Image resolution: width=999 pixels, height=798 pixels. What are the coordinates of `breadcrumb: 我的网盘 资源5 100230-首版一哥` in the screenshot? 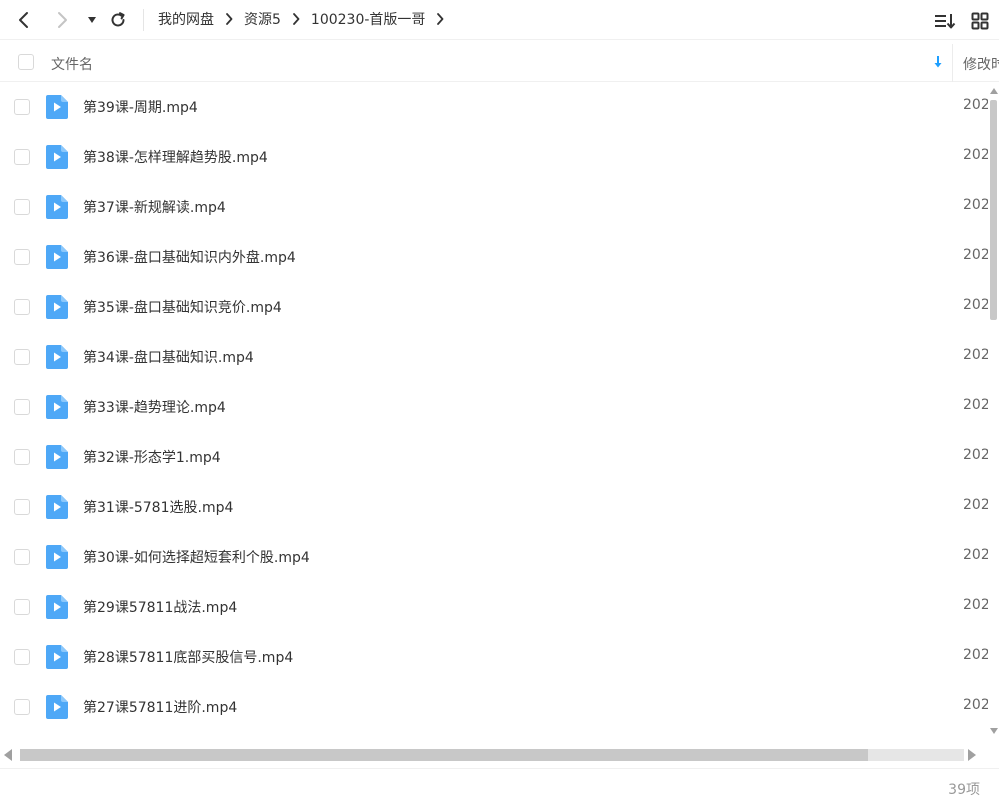 It's located at (306, 19).